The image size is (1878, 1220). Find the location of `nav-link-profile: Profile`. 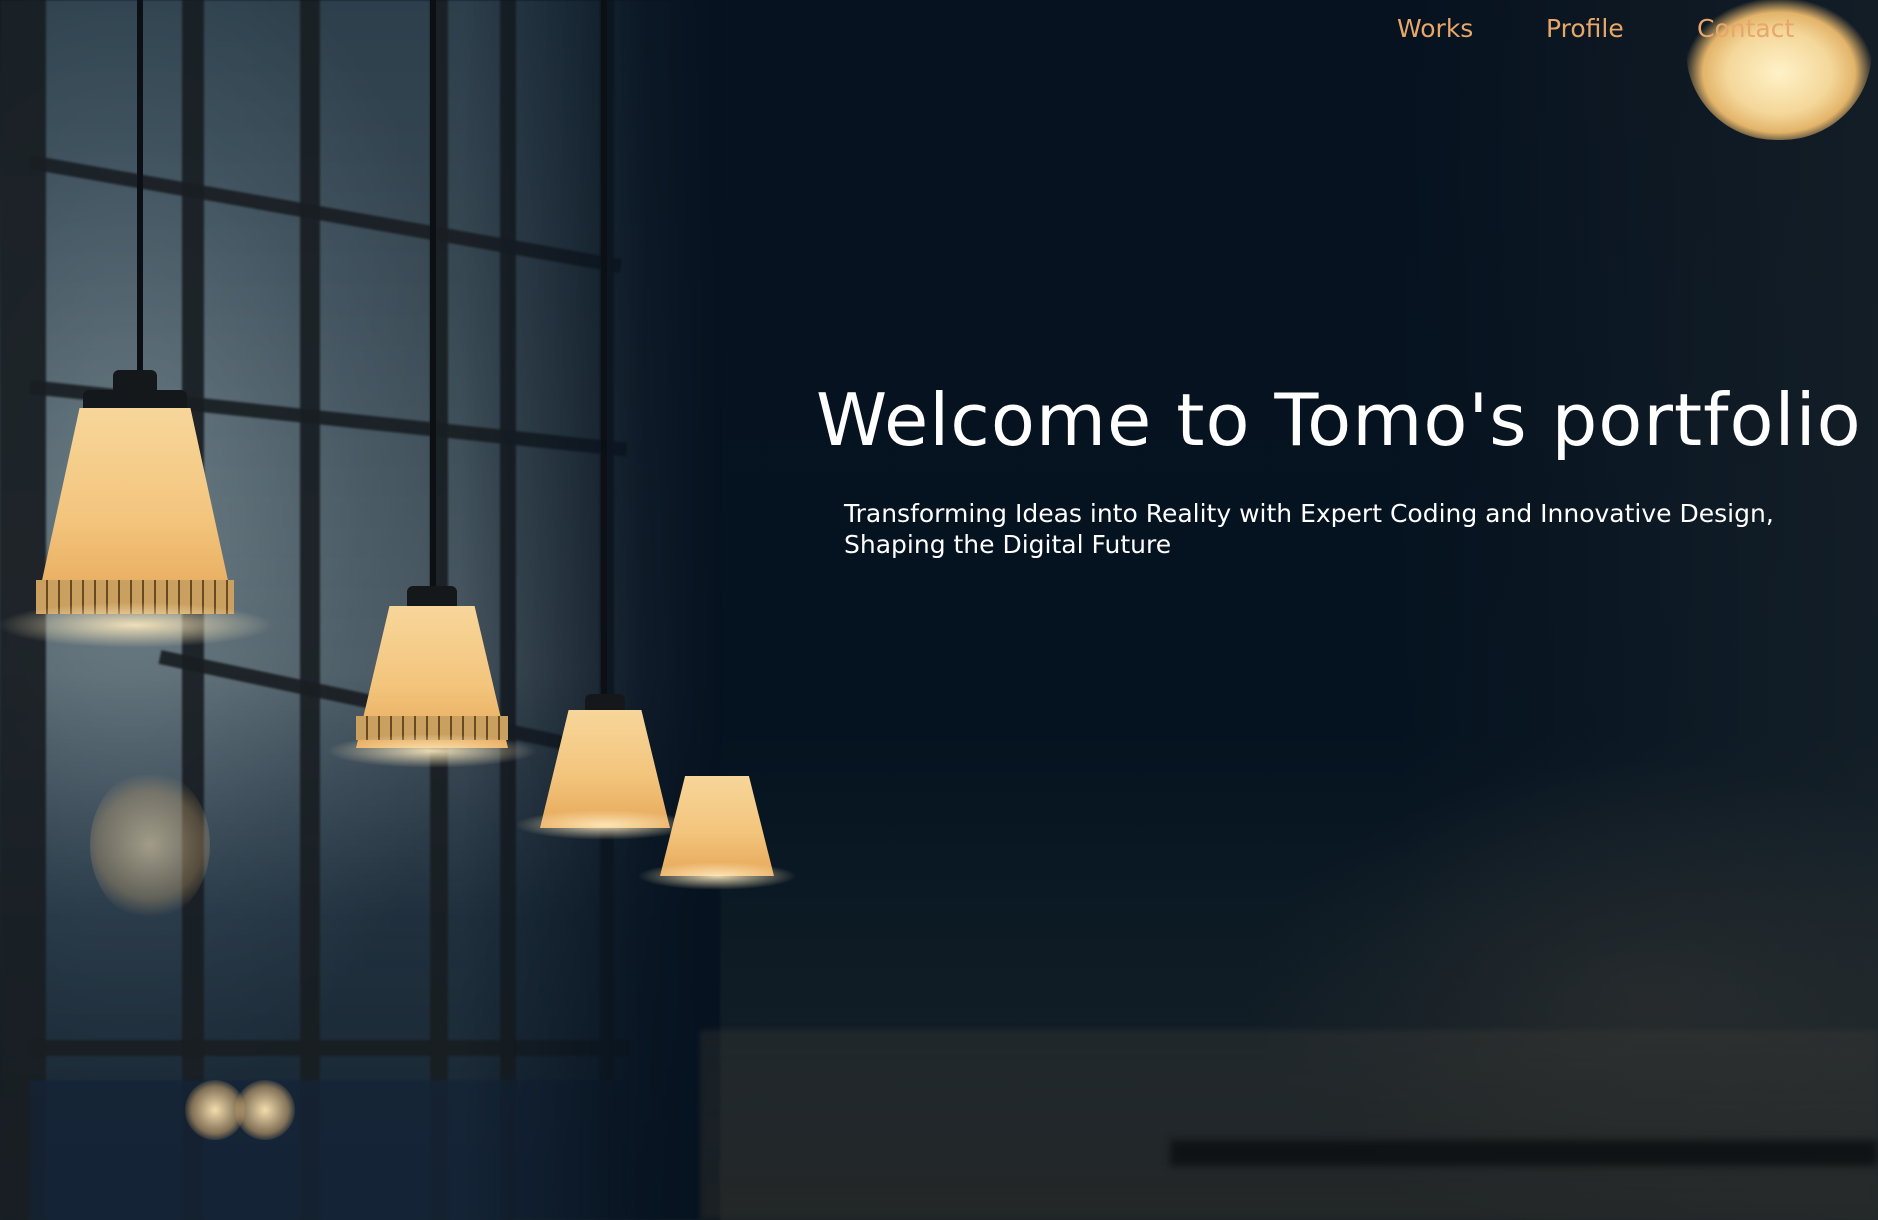

nav-link-profile: Profile is located at coordinates (1585, 28).